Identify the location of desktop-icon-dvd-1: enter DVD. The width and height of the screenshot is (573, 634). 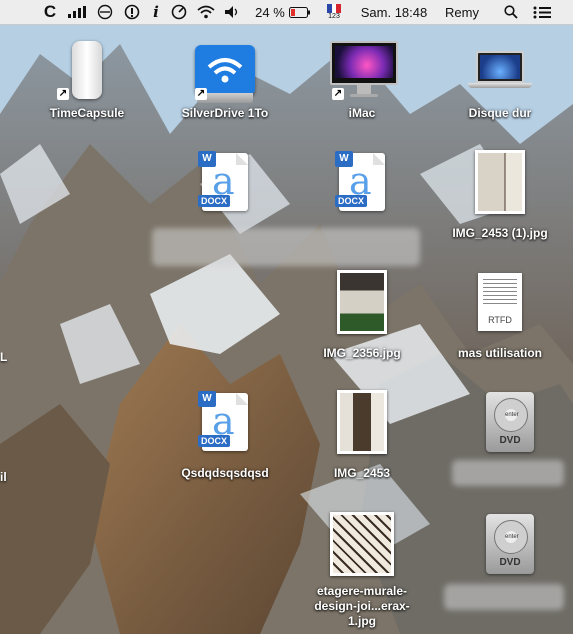
(510, 422).